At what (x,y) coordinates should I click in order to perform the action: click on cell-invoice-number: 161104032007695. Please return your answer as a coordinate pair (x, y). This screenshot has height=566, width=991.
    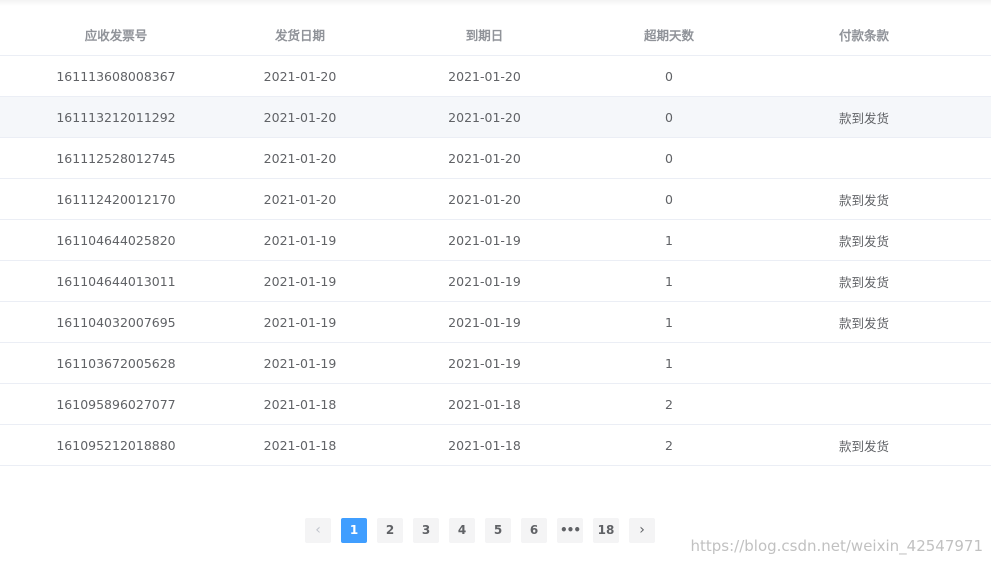
    Looking at the image, I should click on (116, 322).